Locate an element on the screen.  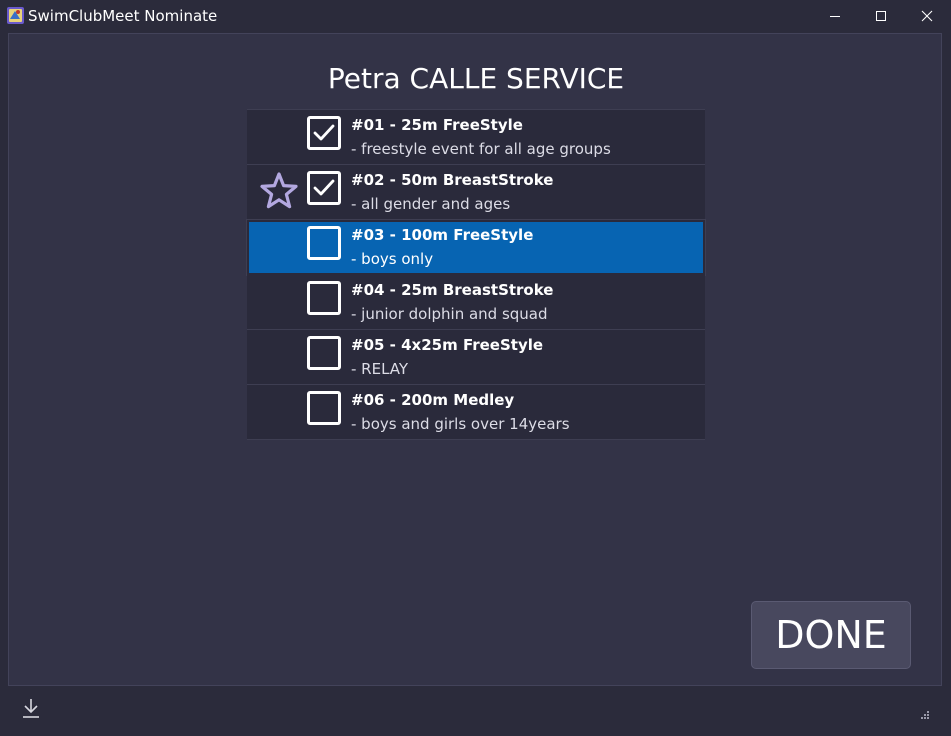
star-icon is located at coordinates (279, 191).